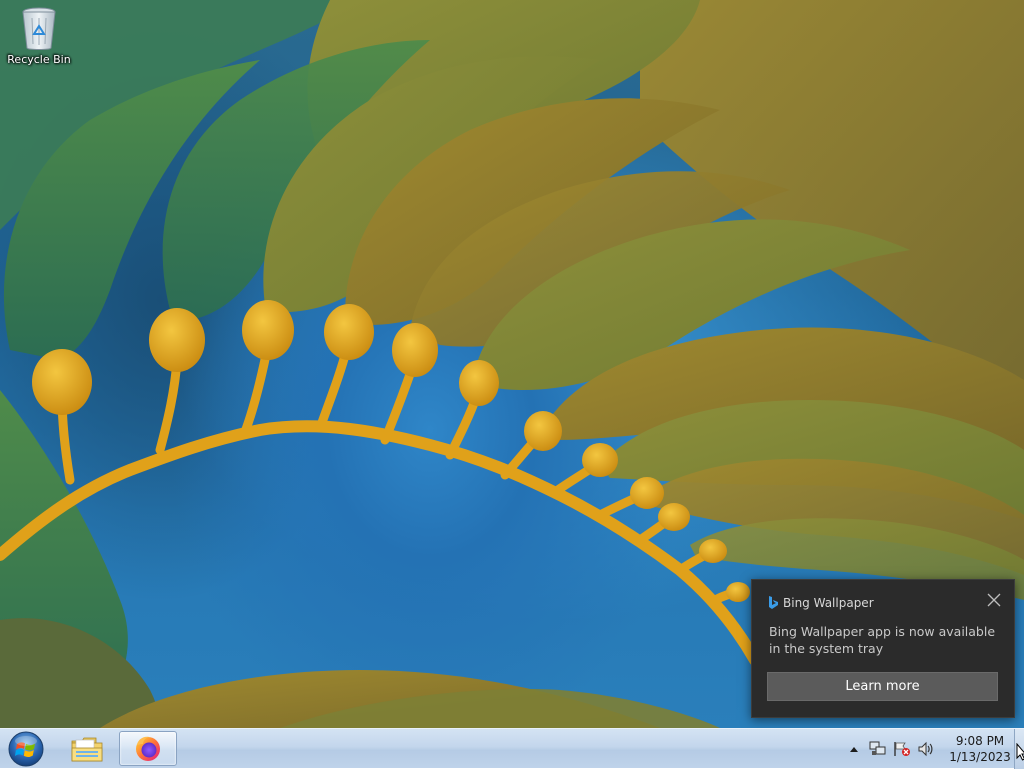  I want to click on learn-more-button: Learn more, so click(882, 686).